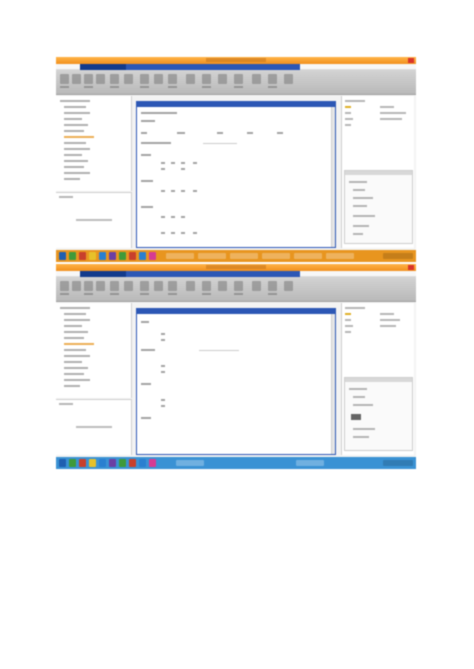 This screenshot has height=669, width=474. What do you see at coordinates (79, 137) in the screenshot?
I see `tree-item-selected` at bounding box center [79, 137].